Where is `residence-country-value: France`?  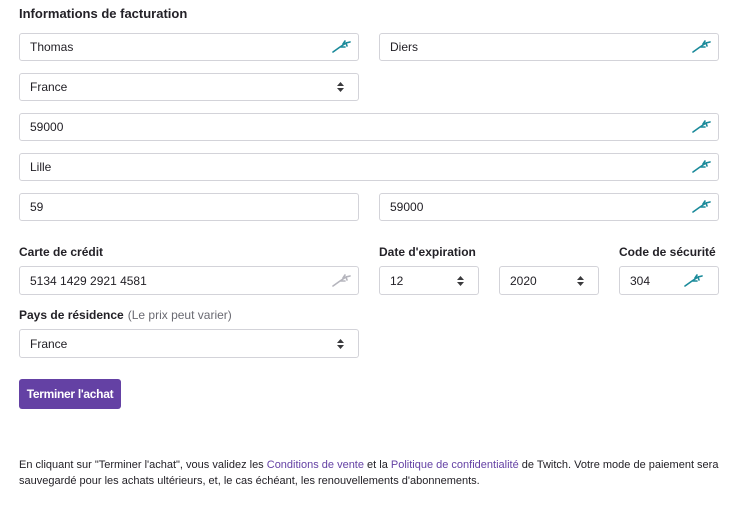
residence-country-value: France is located at coordinates (49, 343).